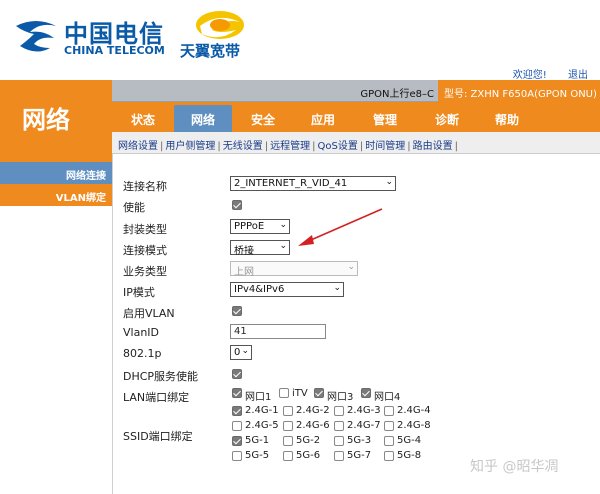 This screenshot has height=494, width=600. What do you see at coordinates (364, 425) in the screenshot?
I see `ssid-port-label: 2.4G-7` at bounding box center [364, 425].